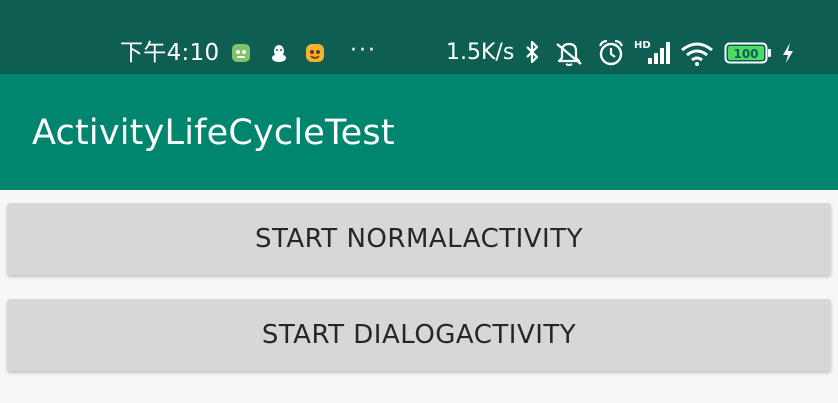 Image resolution: width=838 pixels, height=403 pixels. Describe the element at coordinates (642, 45) in the screenshot. I see `network-type: HD` at that location.